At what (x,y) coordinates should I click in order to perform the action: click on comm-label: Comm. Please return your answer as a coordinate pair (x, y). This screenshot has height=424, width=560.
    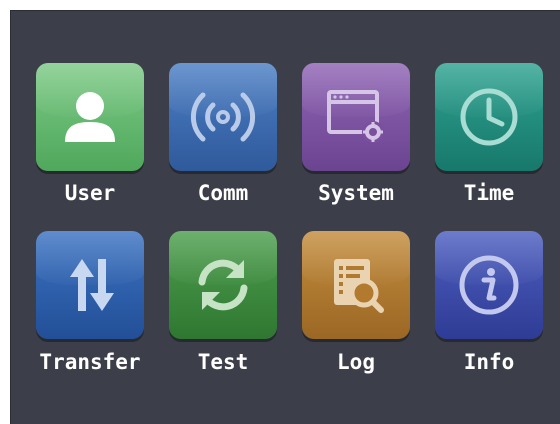
    Looking at the image, I should click on (223, 193).